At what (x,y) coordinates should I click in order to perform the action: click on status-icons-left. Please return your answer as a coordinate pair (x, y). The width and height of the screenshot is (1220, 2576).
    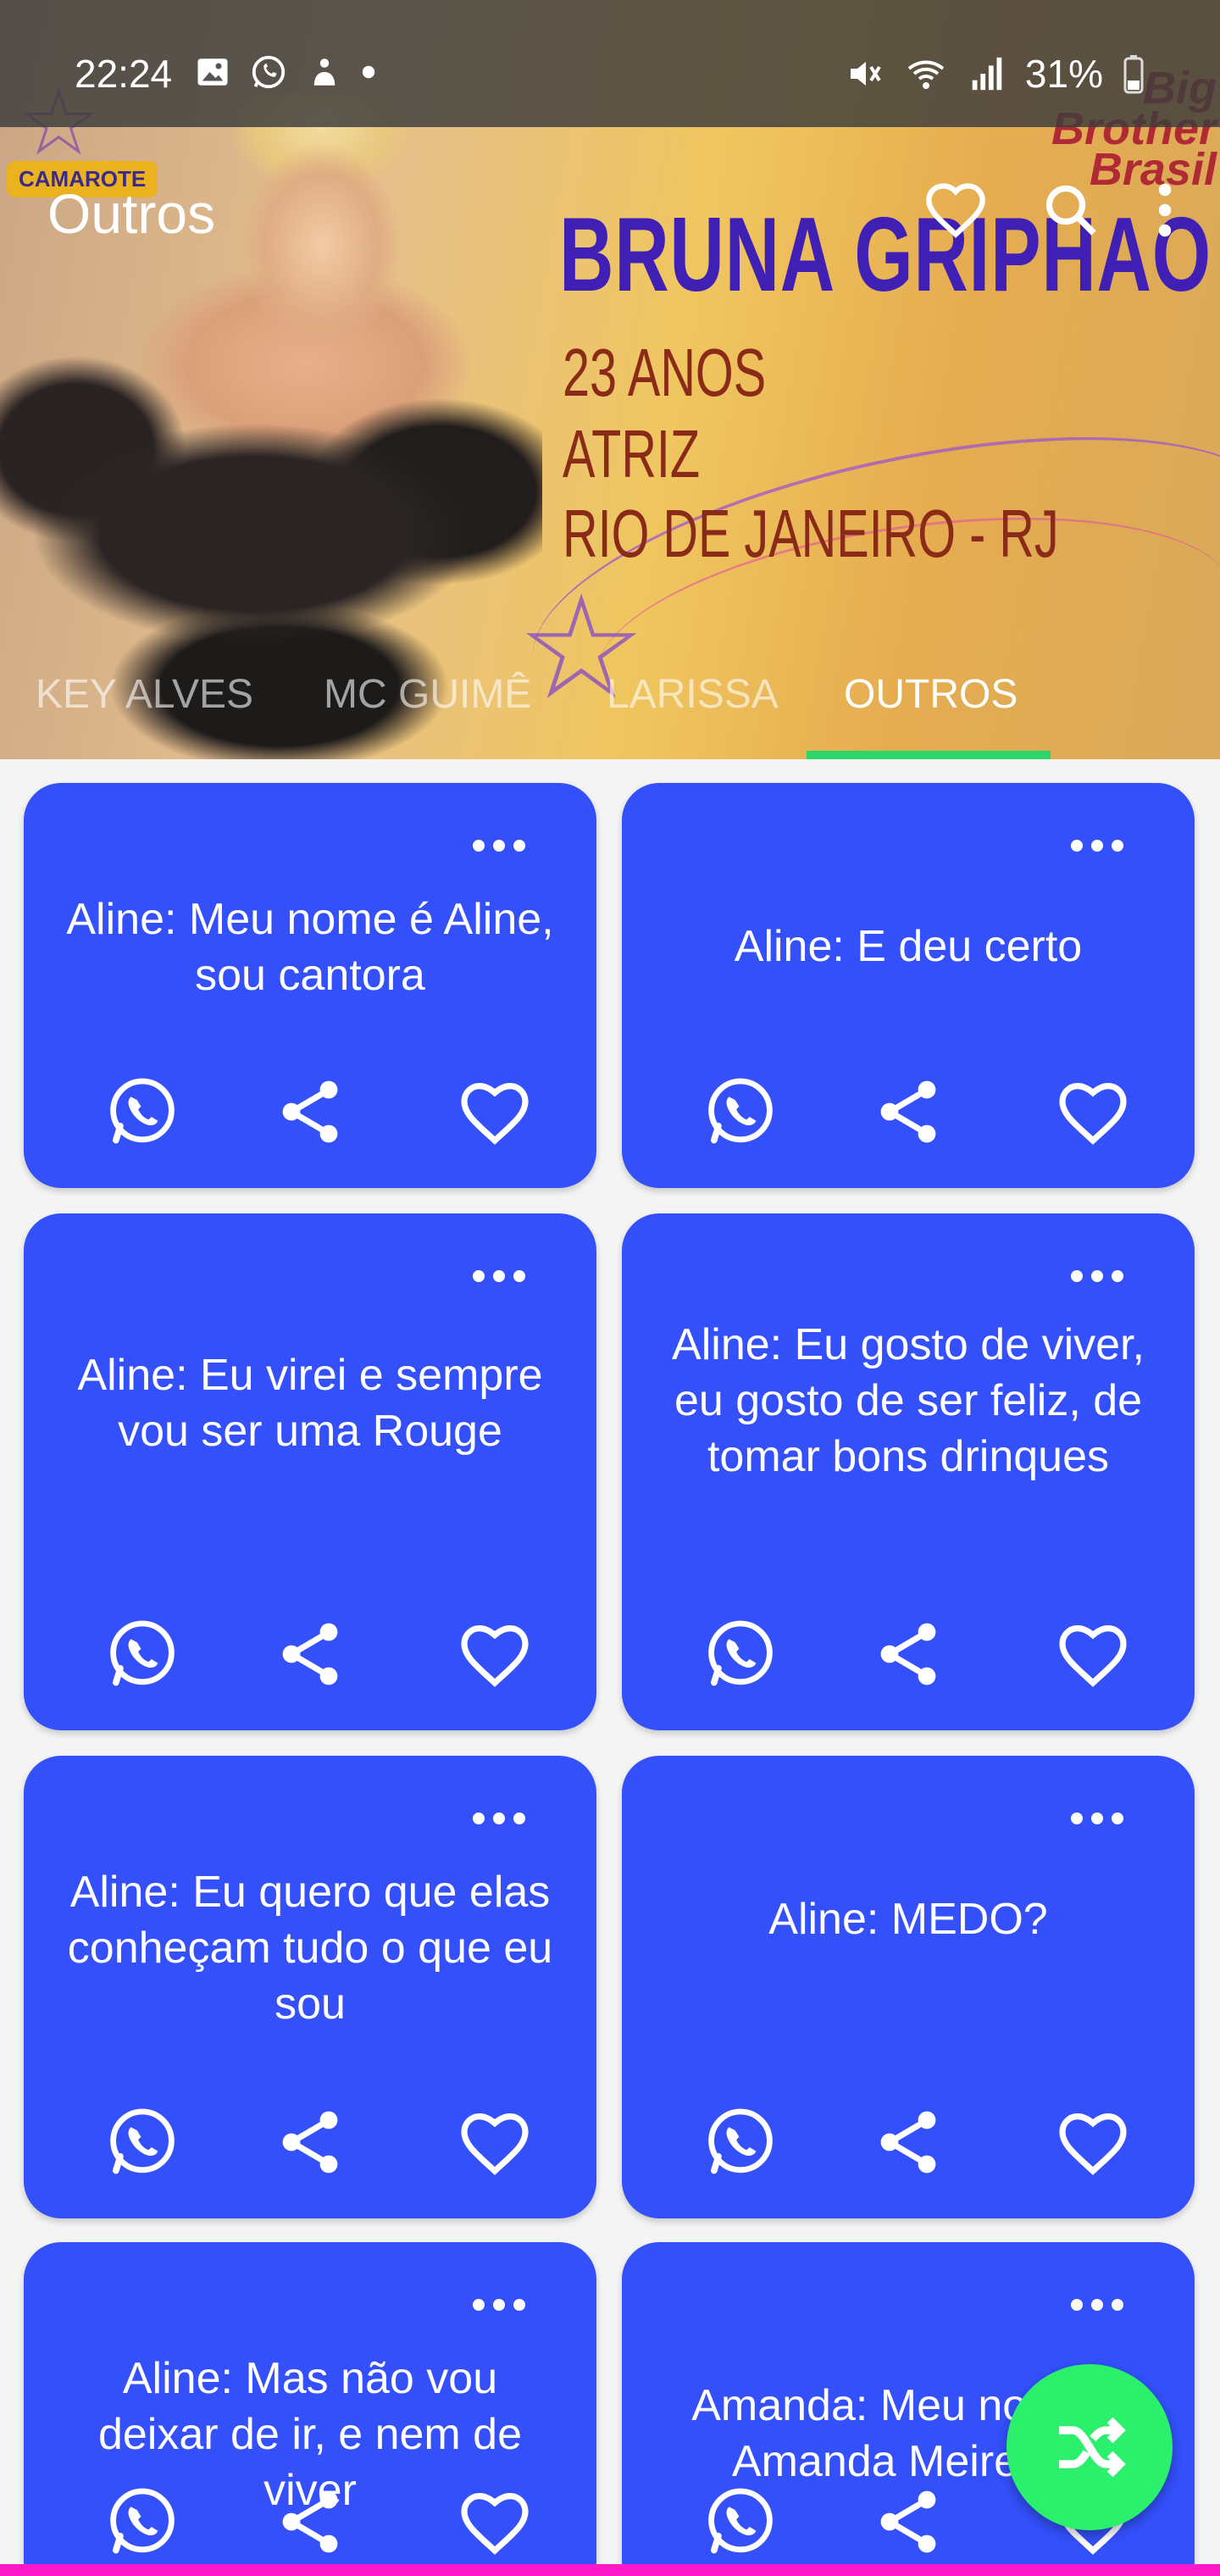
    Looking at the image, I should click on (285, 72).